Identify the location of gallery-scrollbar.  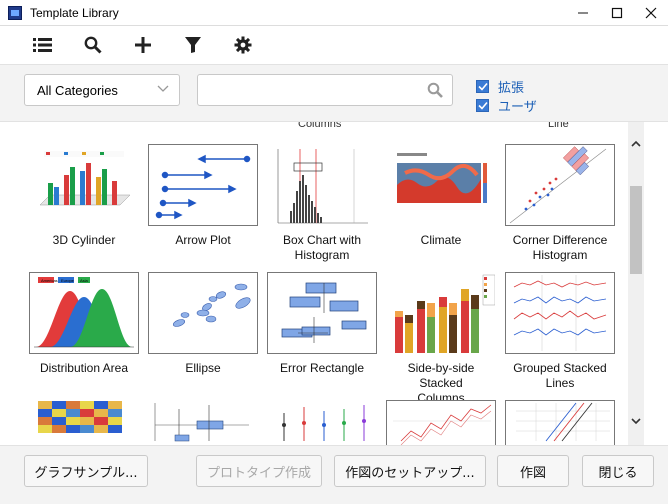
(636, 283).